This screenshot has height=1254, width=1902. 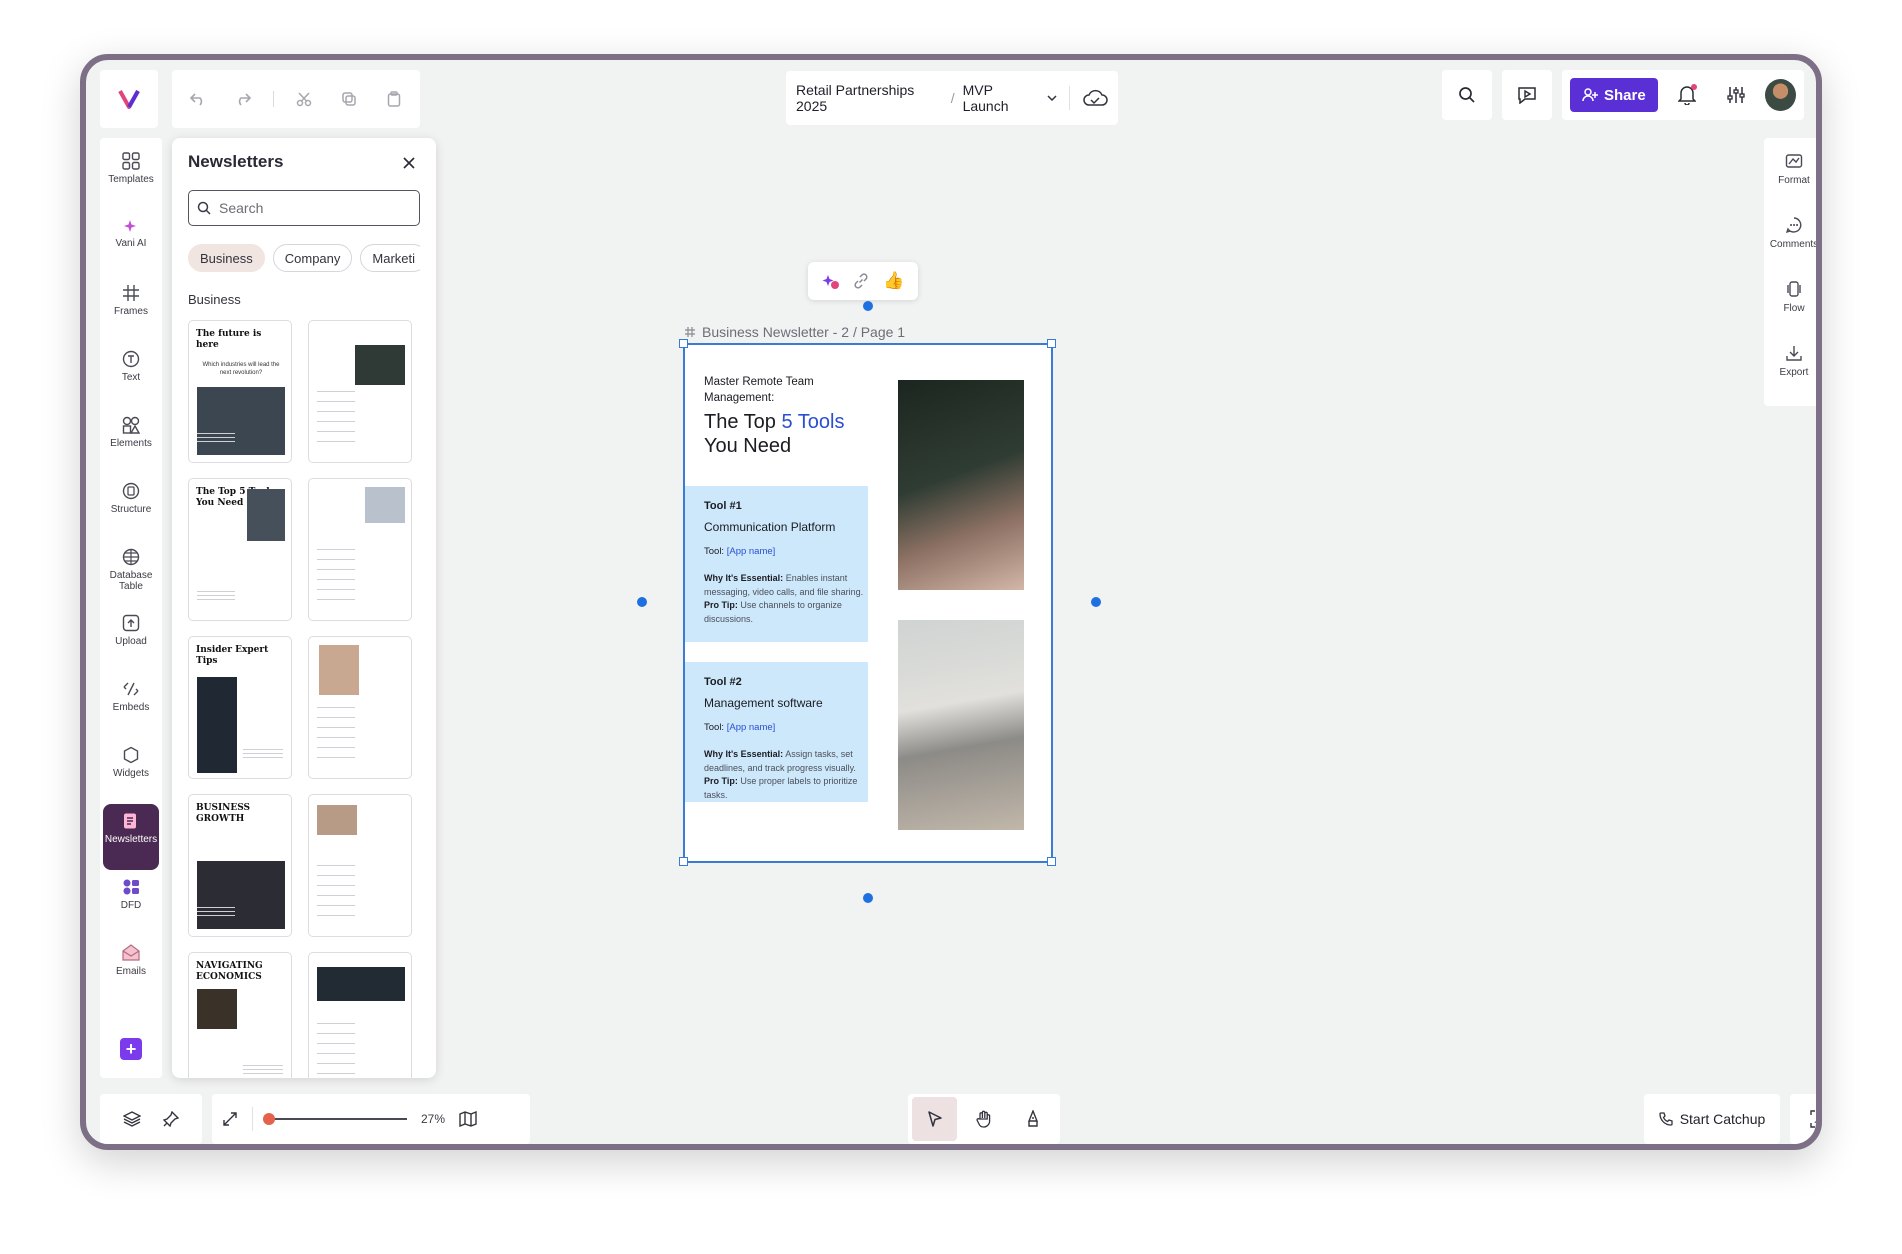 I want to click on template-thumbnail-image, so click(x=361, y=984).